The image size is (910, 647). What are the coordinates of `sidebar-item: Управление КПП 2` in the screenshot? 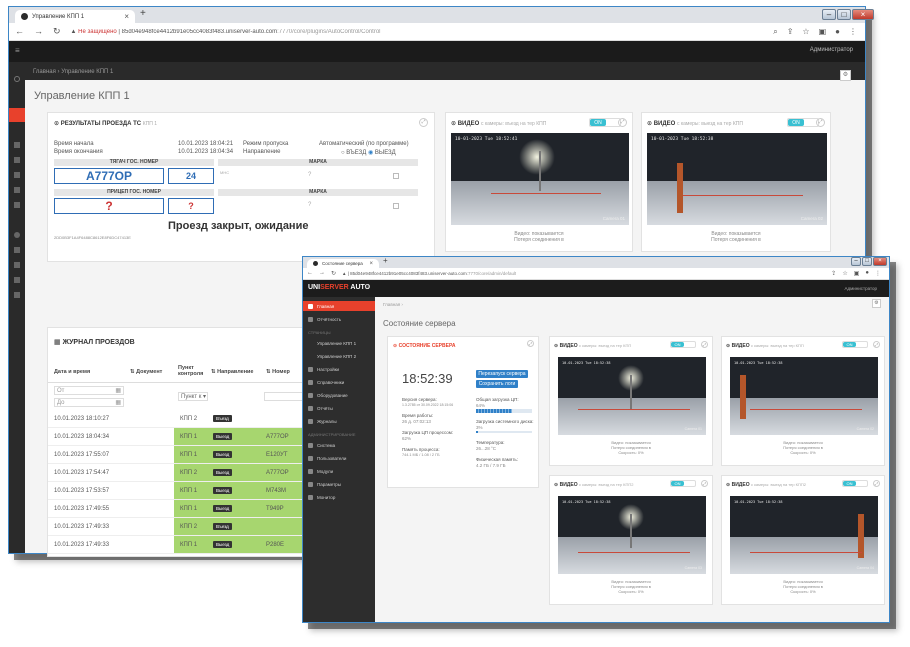 It's located at (339, 356).